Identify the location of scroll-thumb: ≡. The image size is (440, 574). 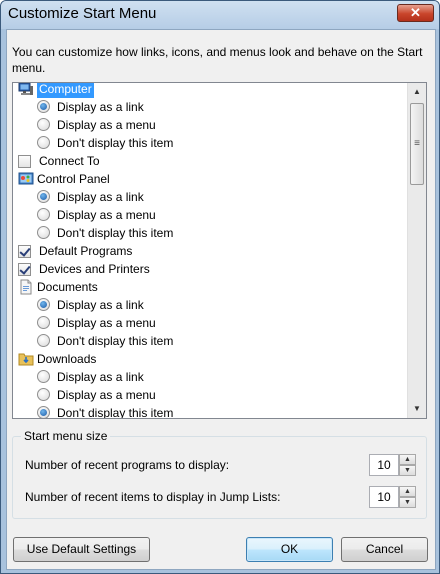
(417, 144).